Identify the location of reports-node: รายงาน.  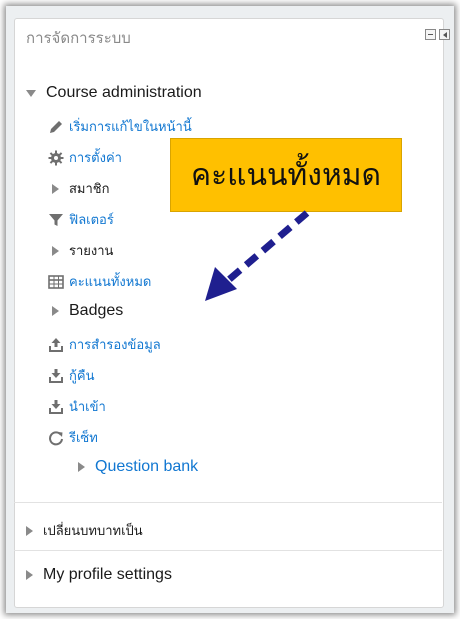
(82, 250).